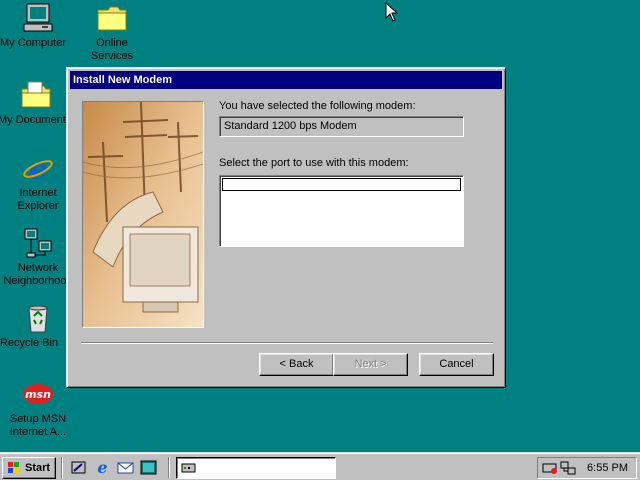 The height and width of the screenshot is (480, 640). I want to click on port-list-focus-row, so click(341, 184).